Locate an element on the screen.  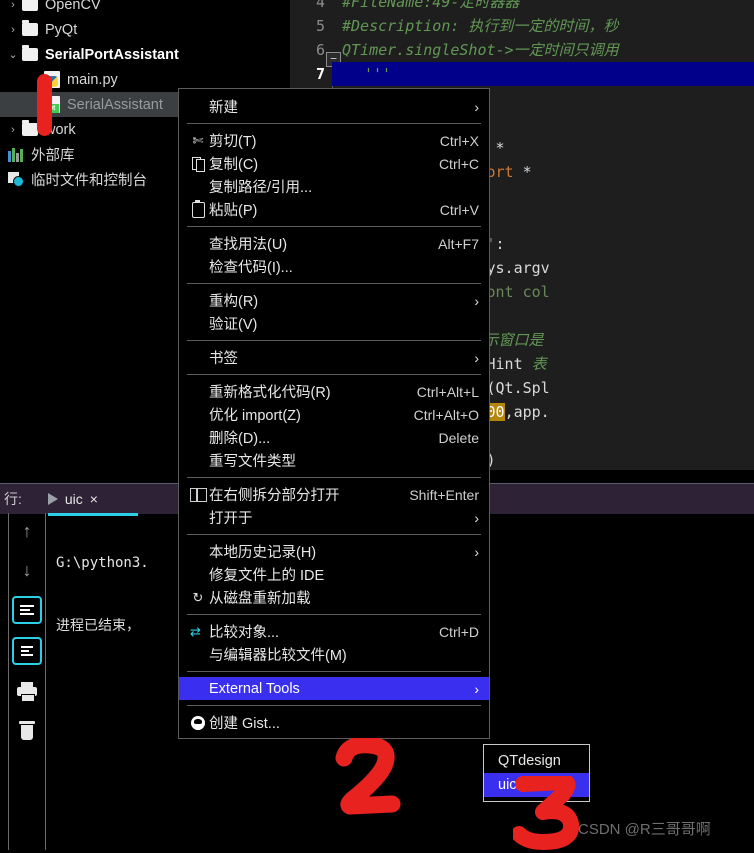
soft-wrap-icon is located at coordinates (27, 610).